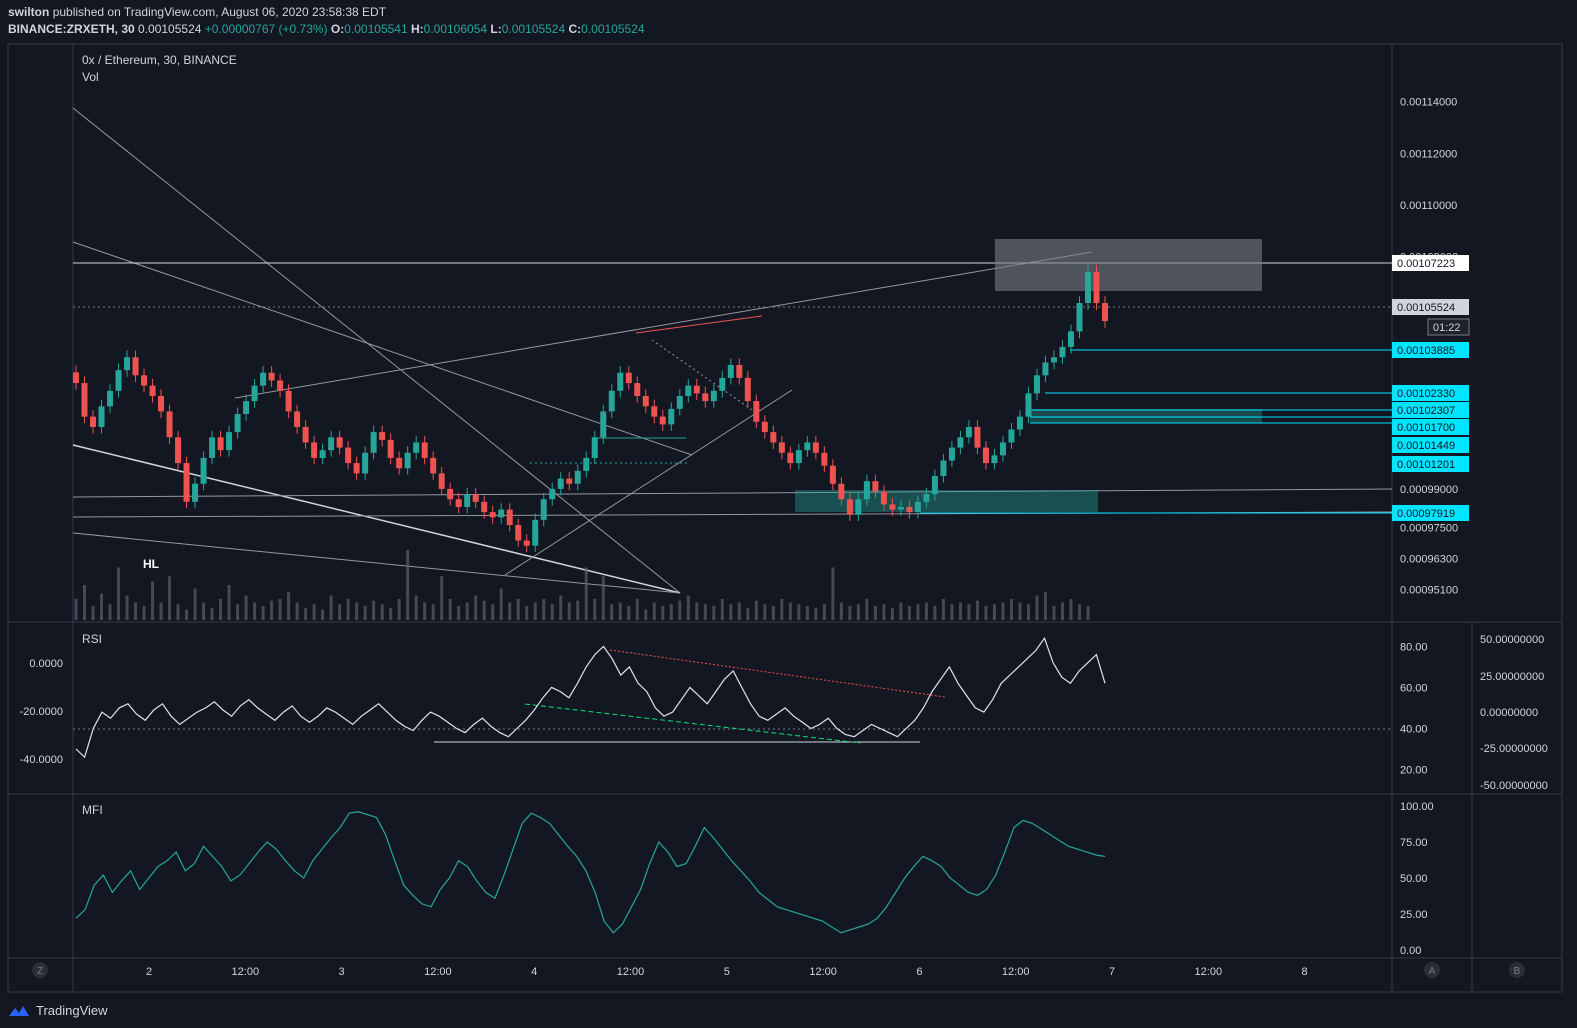  I want to click on time-tick-label: 7, so click(1112, 972).